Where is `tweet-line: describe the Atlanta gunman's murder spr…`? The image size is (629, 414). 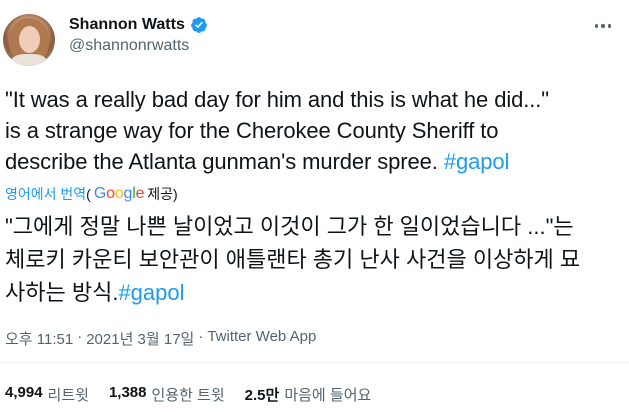 tweet-line: describe the Atlanta gunman's murder spr… is located at coordinates (312, 161).